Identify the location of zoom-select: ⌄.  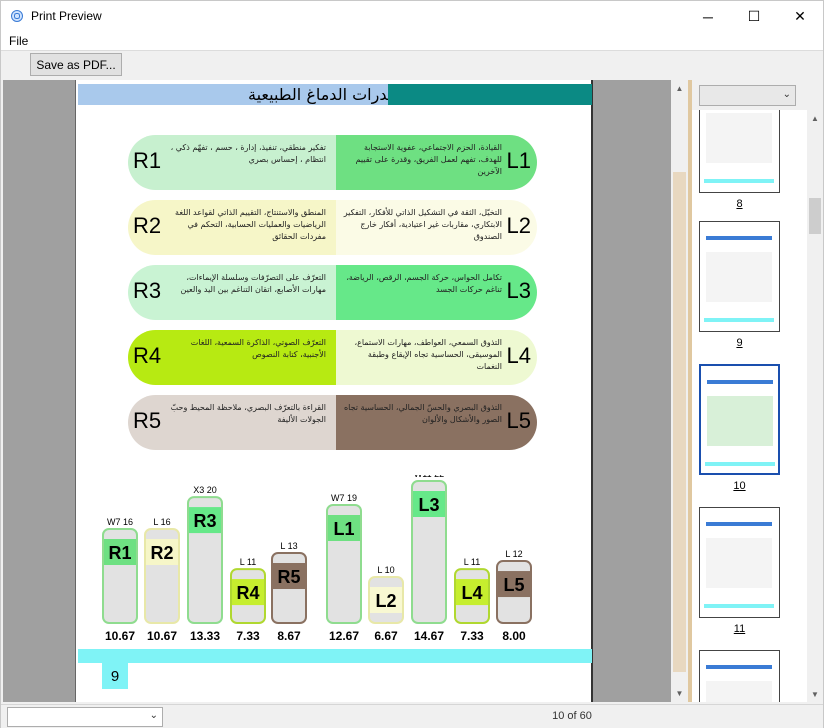
(85, 717).